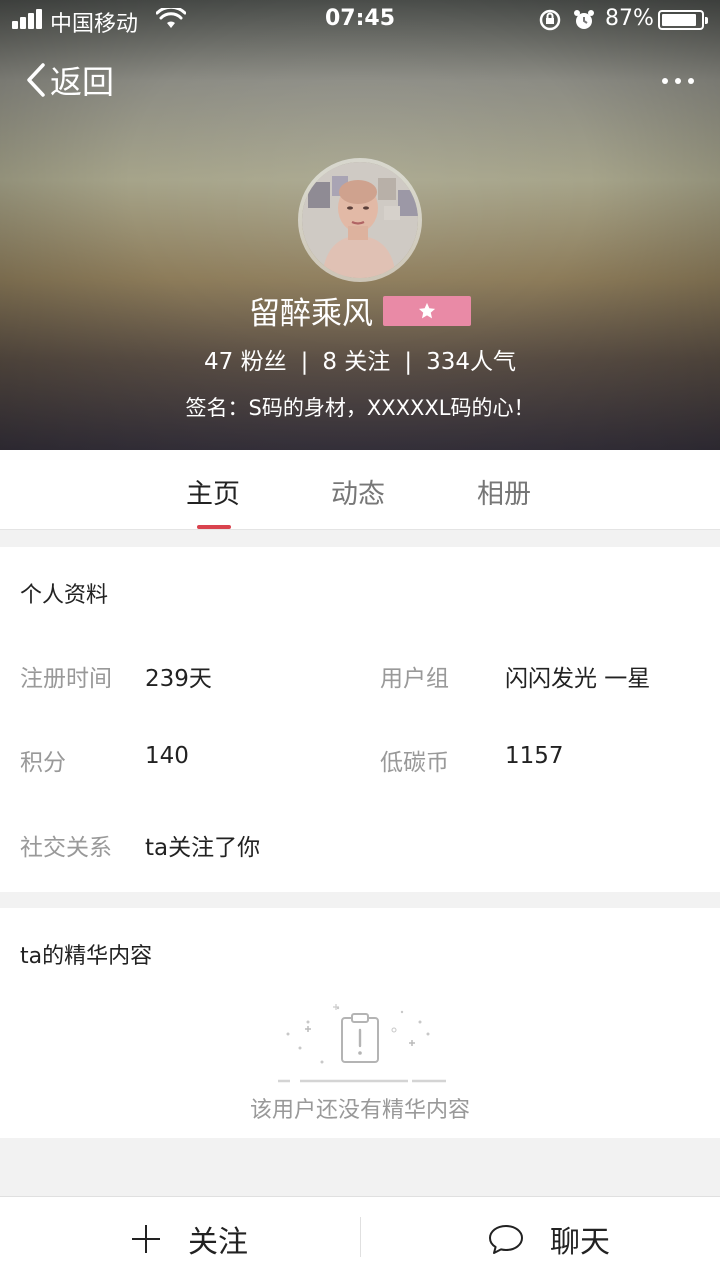  I want to click on chevron-left-icon, so click(36, 80).